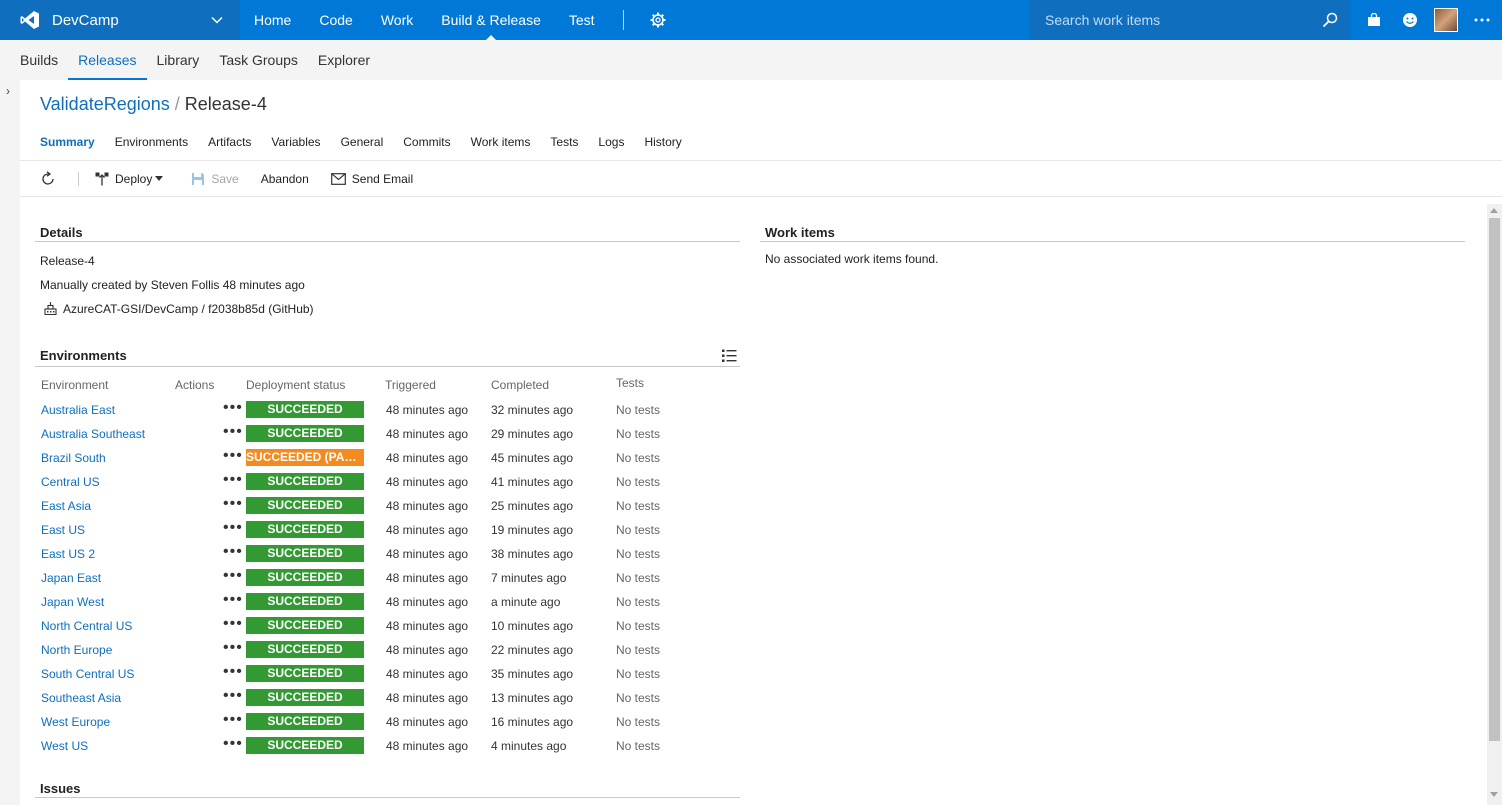 The image size is (1502, 805). Describe the element at coordinates (362, 142) in the screenshot. I see `tab-general: General` at that location.